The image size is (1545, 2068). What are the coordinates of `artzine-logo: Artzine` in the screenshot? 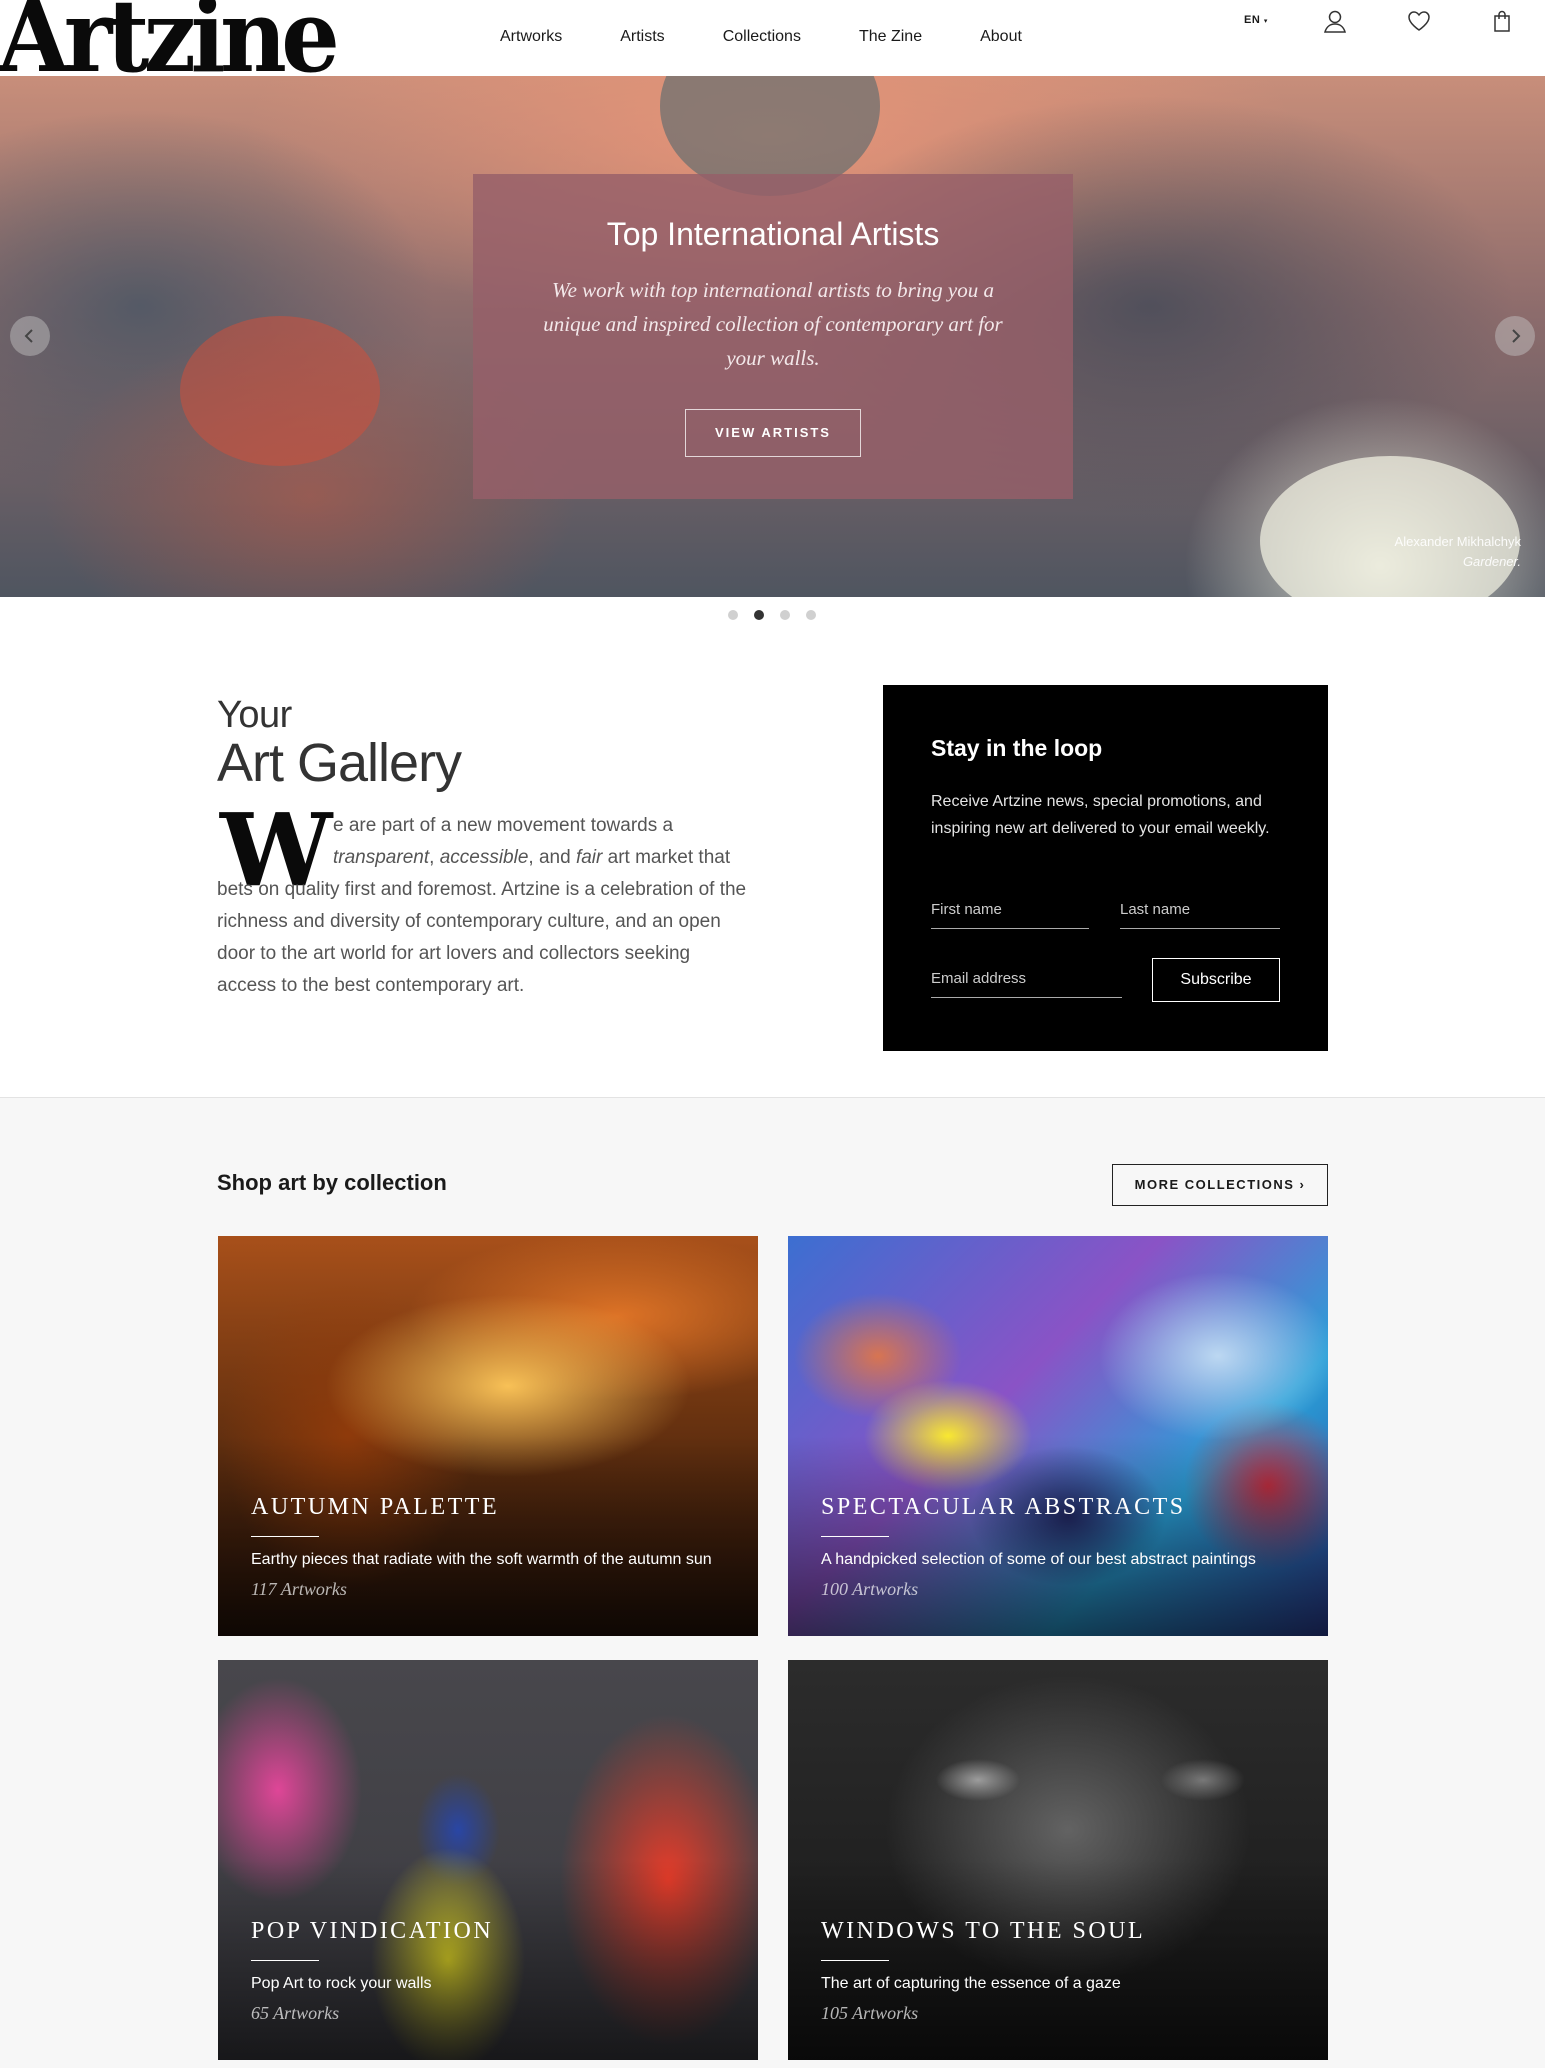 It's located at (170, 43).